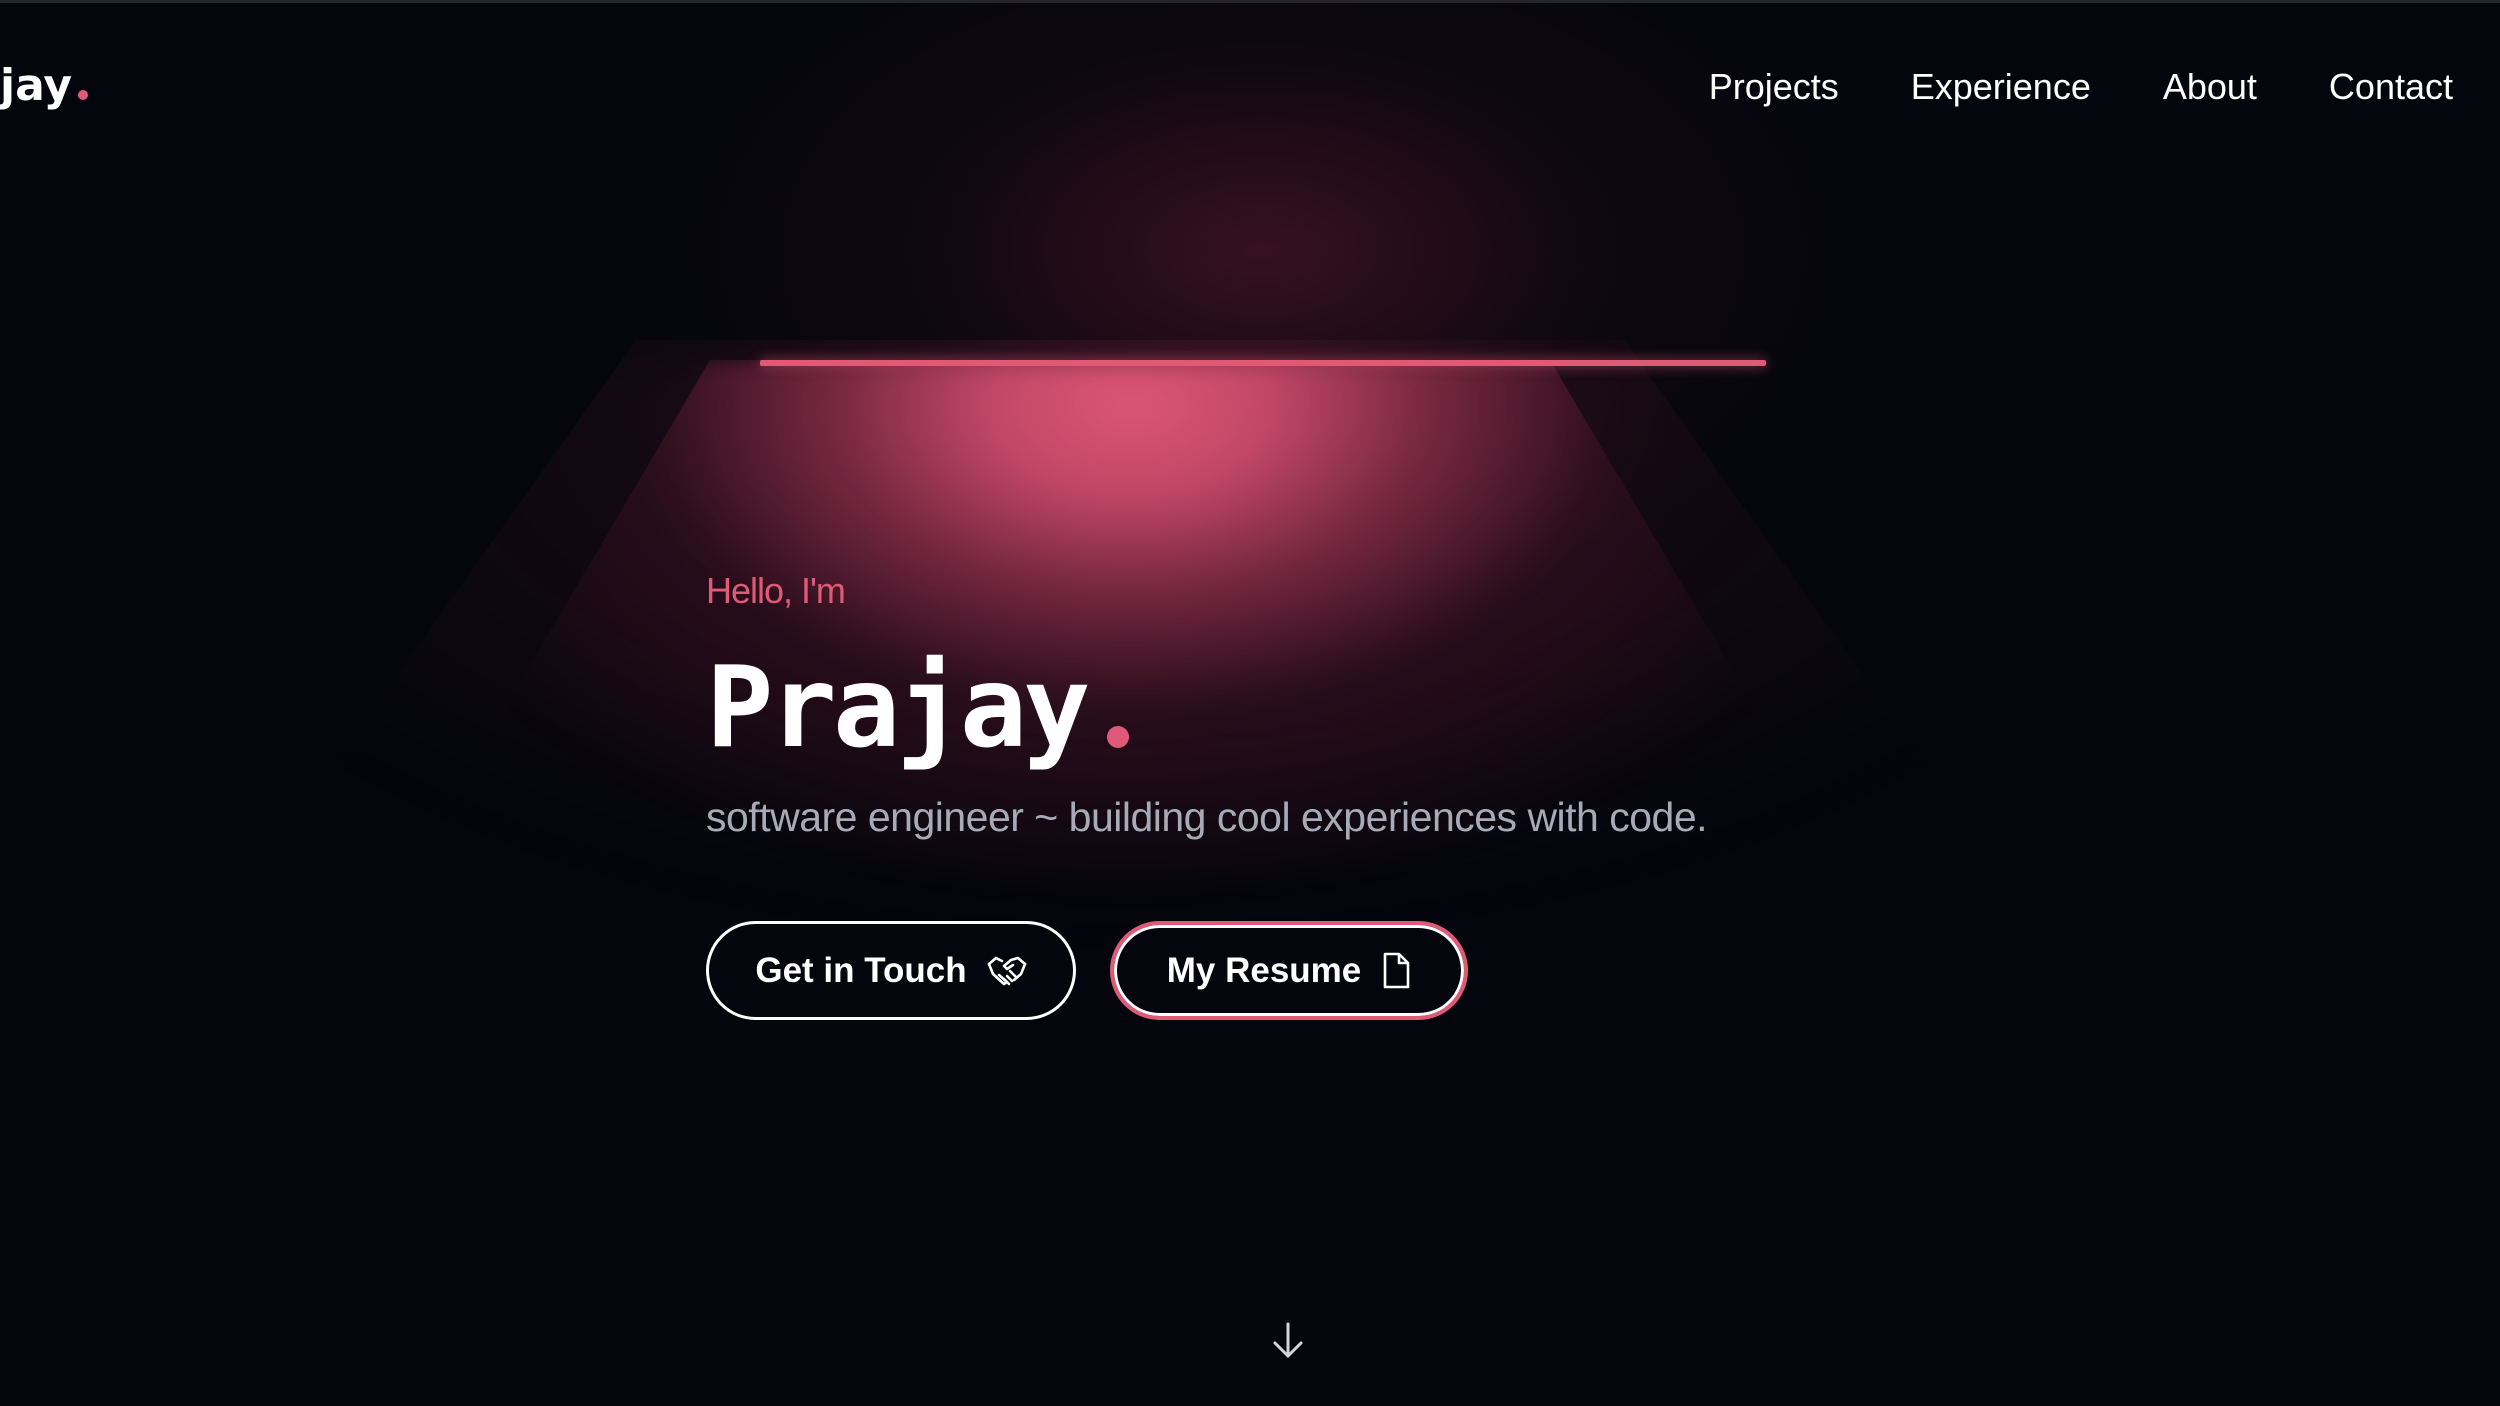  Describe the element at coordinates (1087, 970) in the screenshot. I see `hero-buttons: Get in Touch My Resume` at that location.